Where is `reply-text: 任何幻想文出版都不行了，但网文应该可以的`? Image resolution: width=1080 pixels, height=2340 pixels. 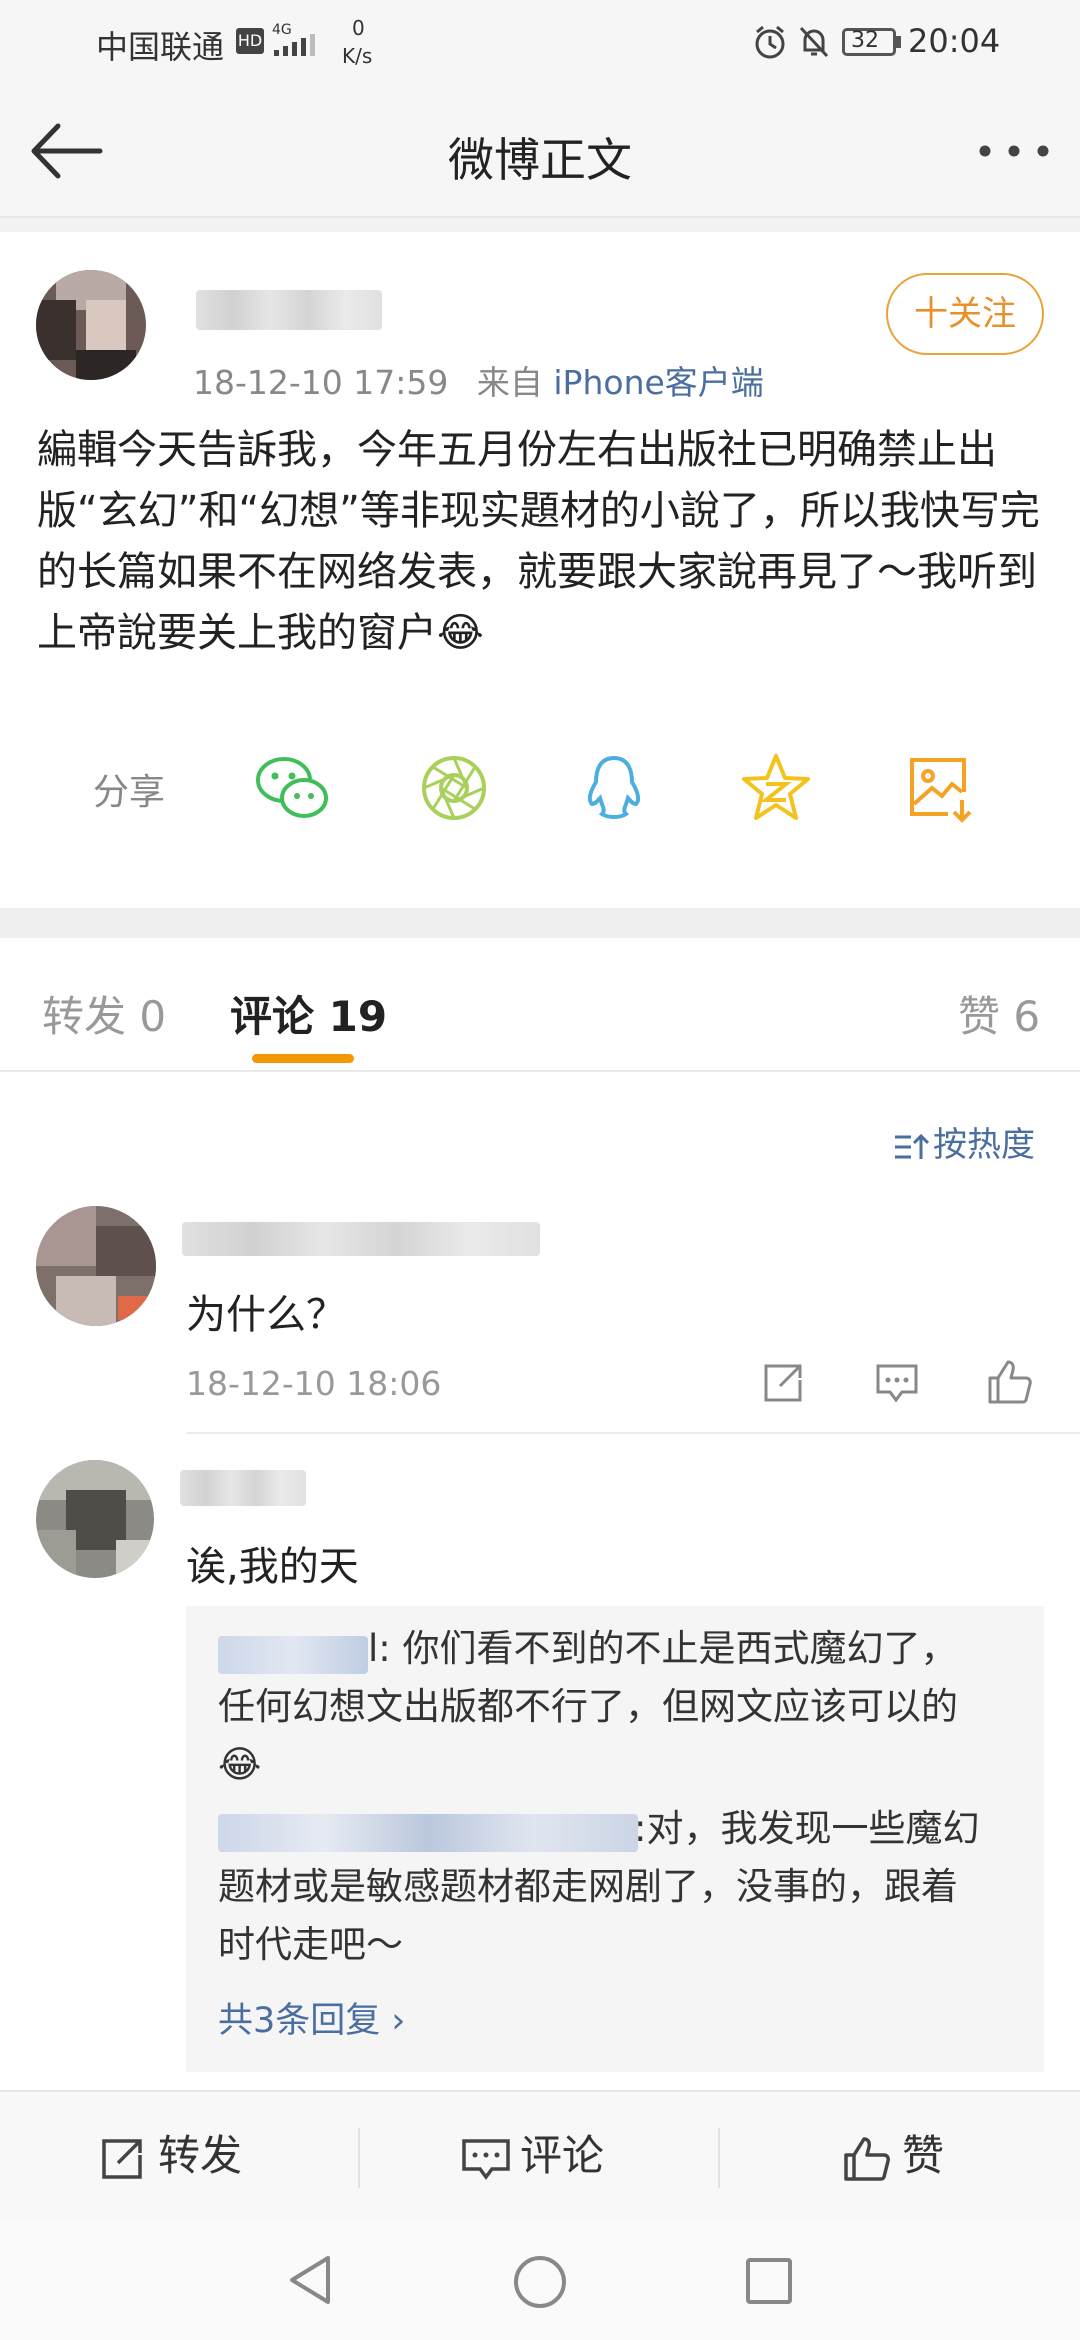 reply-text: 任何幻想文出版都不行了，但网文应该可以的 is located at coordinates (588, 1706).